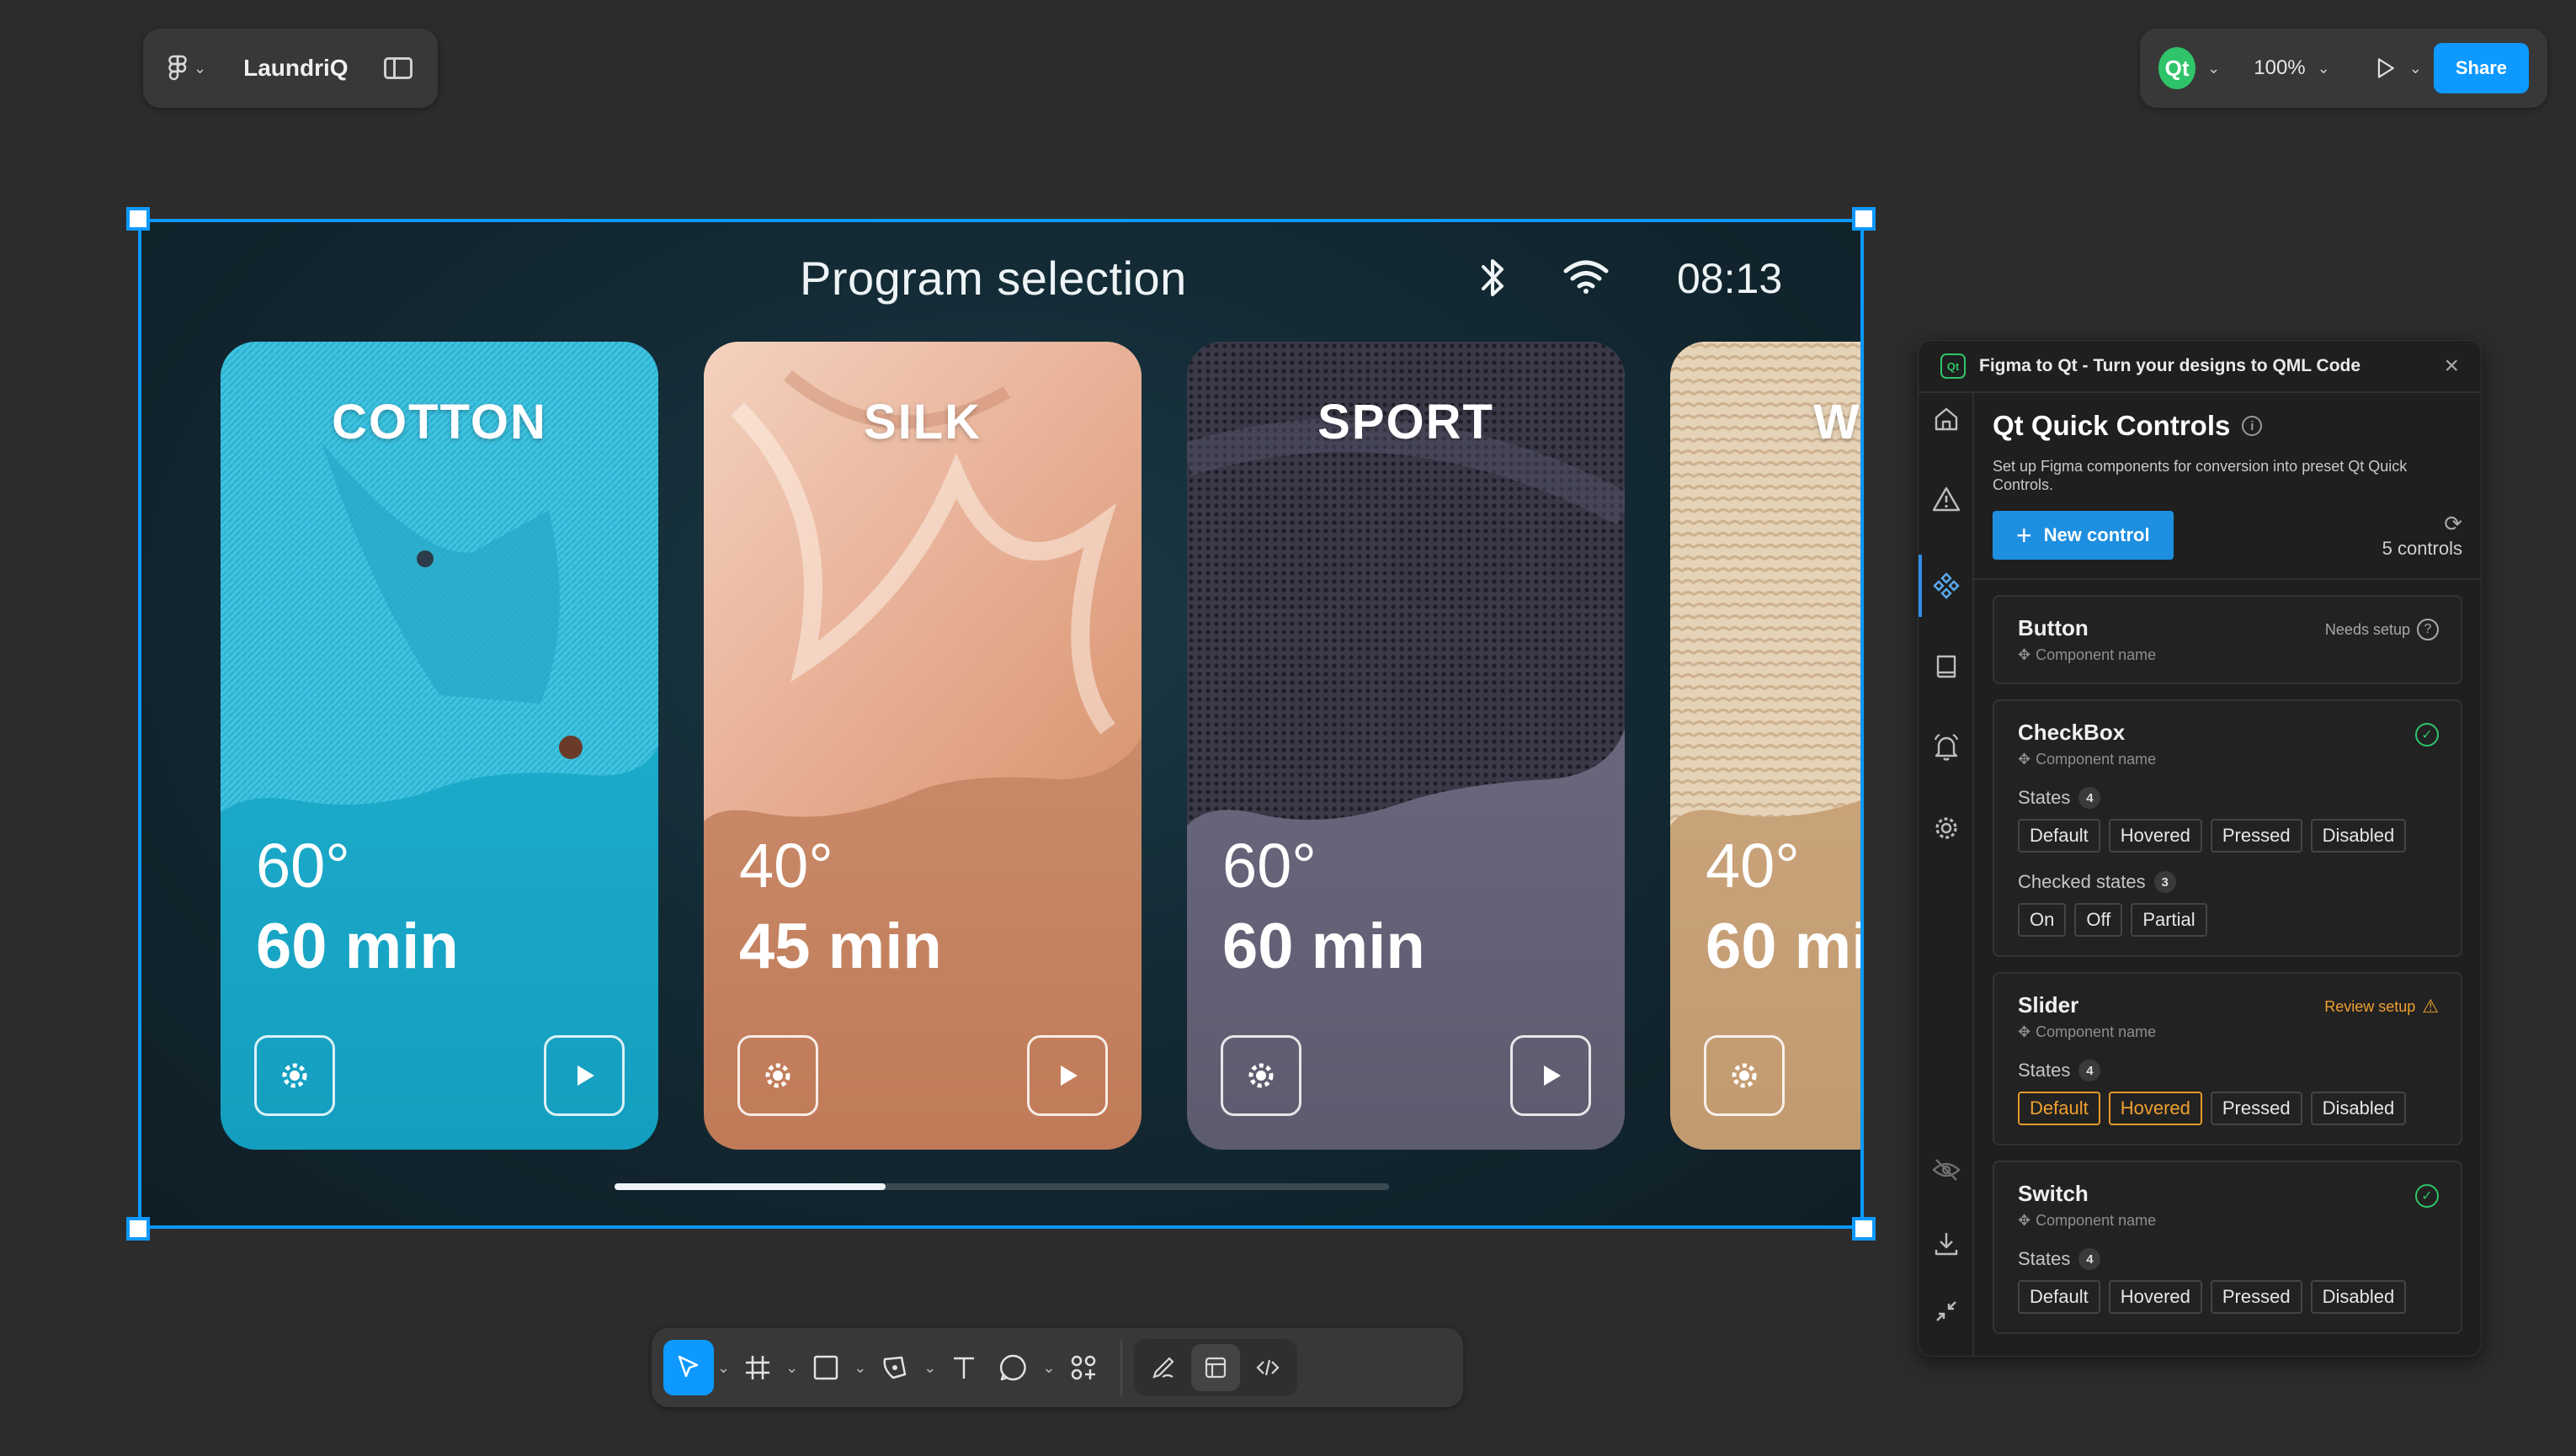 Image resolution: width=2576 pixels, height=1456 pixels. Describe the element at coordinates (1953, 366) in the screenshot. I see `qt-logo-icon: Qt` at that location.